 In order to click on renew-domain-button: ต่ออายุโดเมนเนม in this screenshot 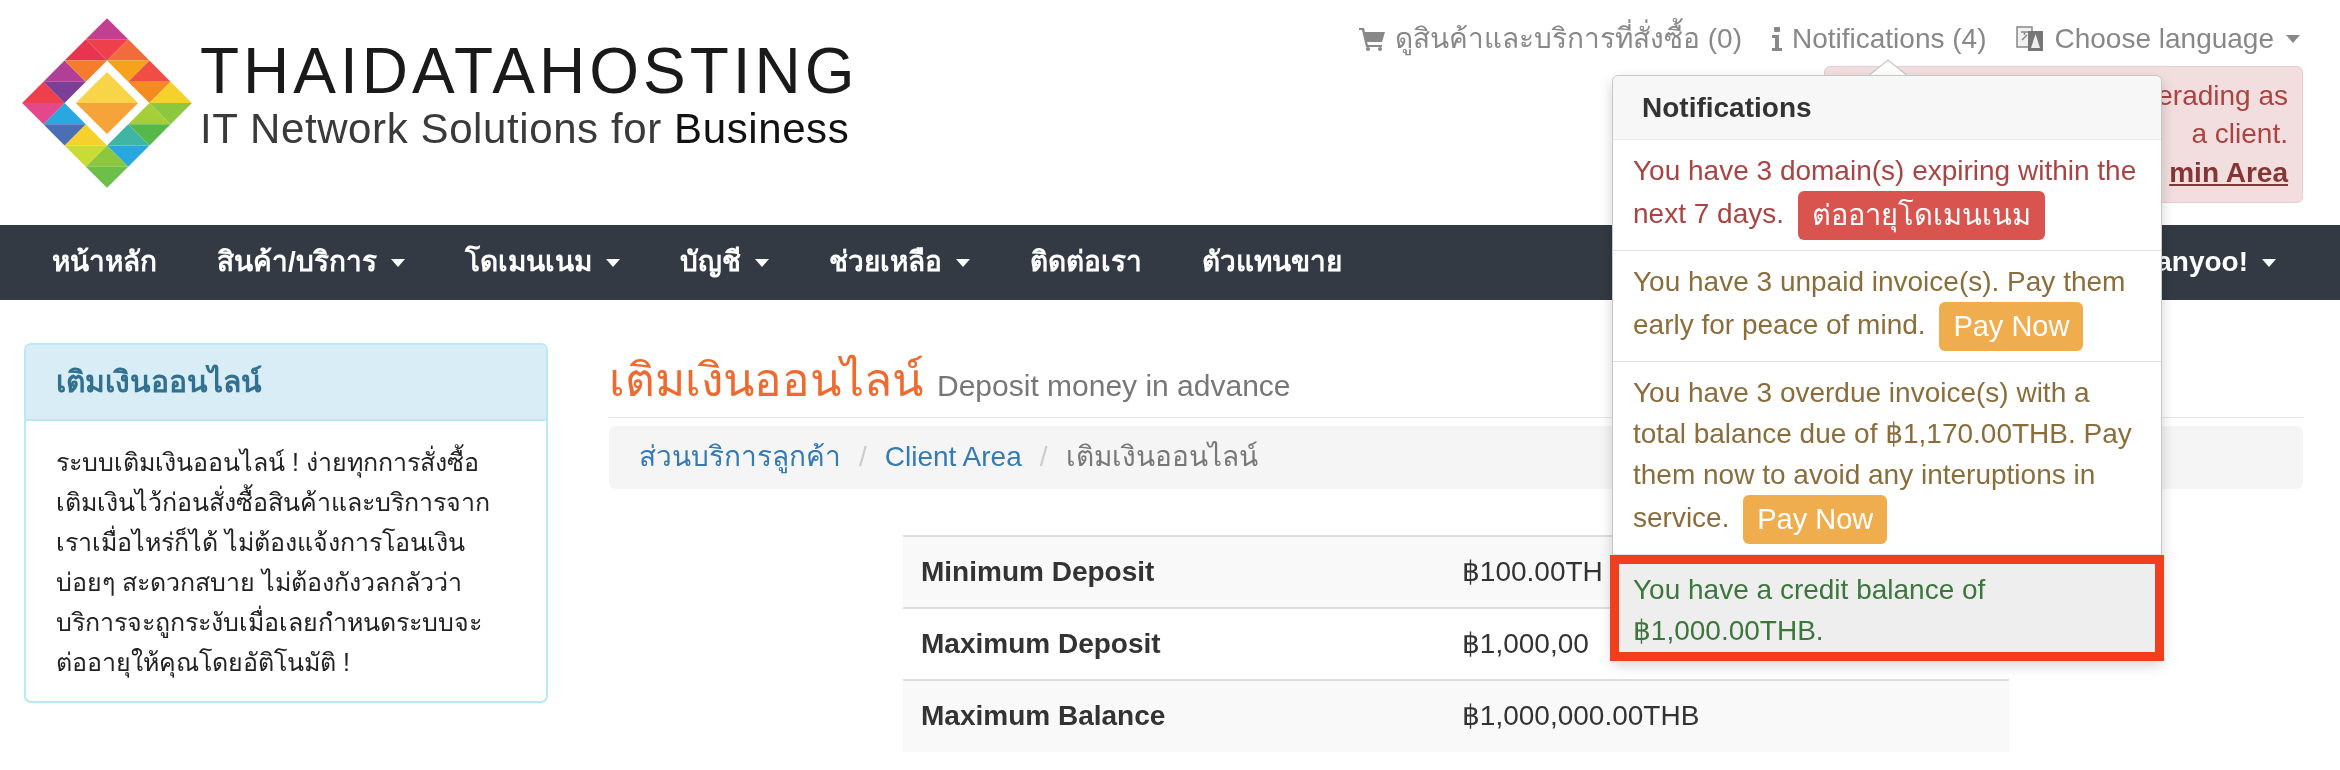, I will do `click(1921, 215)`.